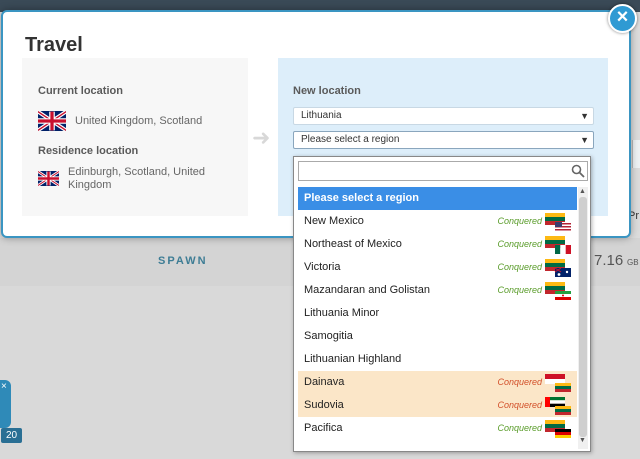 This screenshot has width=640, height=459. I want to click on list-item: Lithuania Minor, so click(437, 313).